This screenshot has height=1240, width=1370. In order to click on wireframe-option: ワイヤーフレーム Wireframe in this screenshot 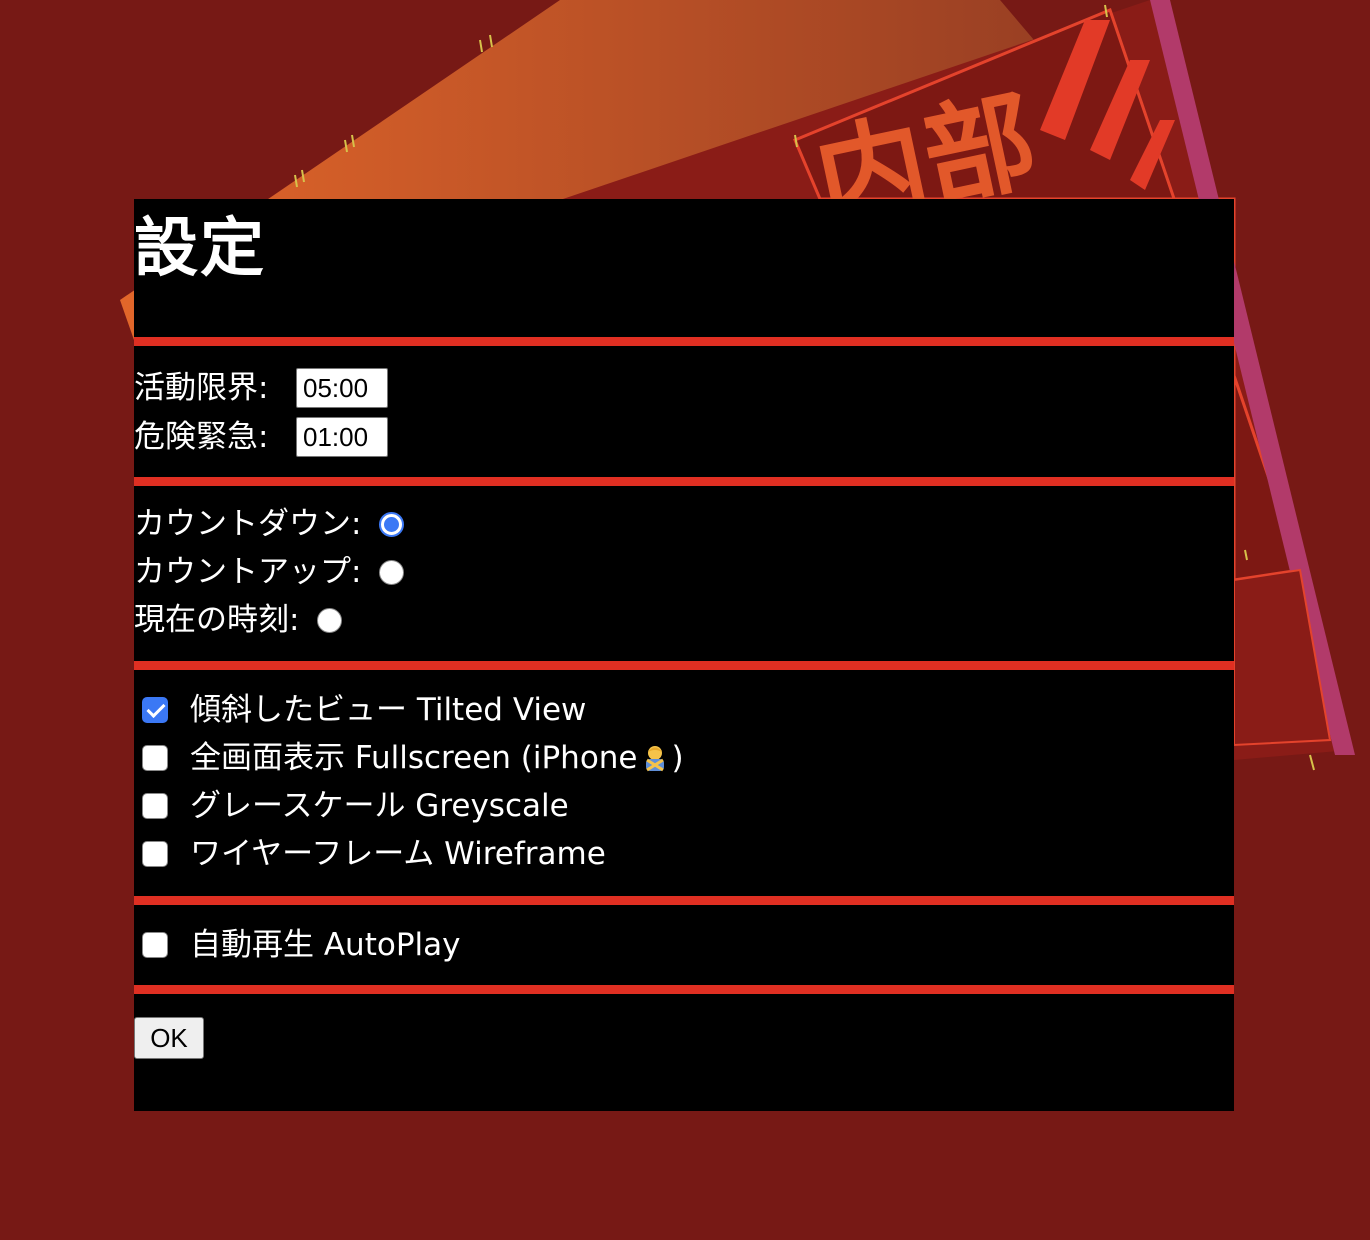, I will do `click(370, 854)`.